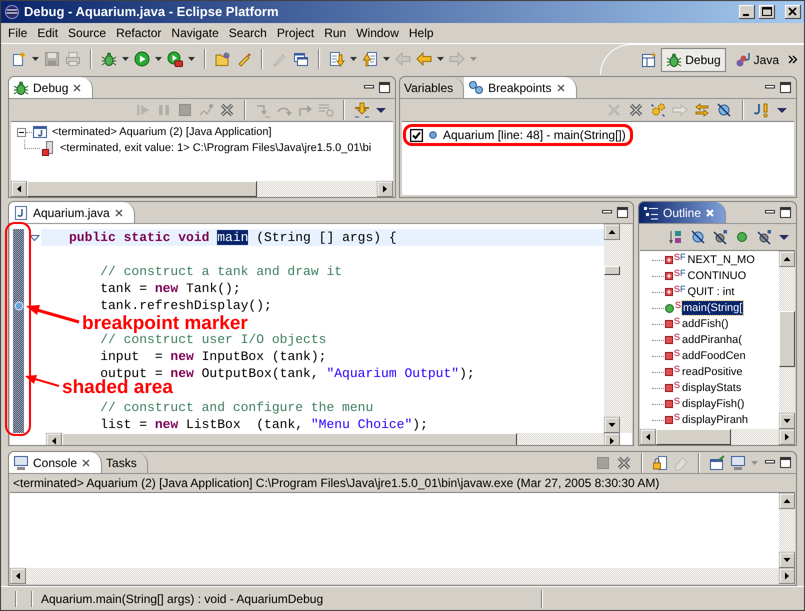 The width and height of the screenshot is (805, 611). I want to click on tab: Debug, so click(51, 87).